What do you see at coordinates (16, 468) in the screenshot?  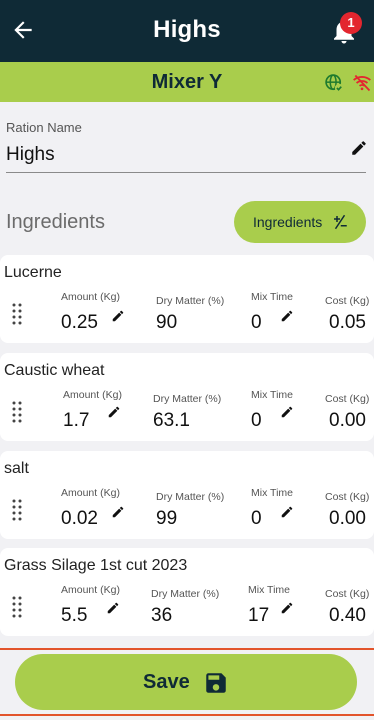 I see `ingredient-name: salt` at bounding box center [16, 468].